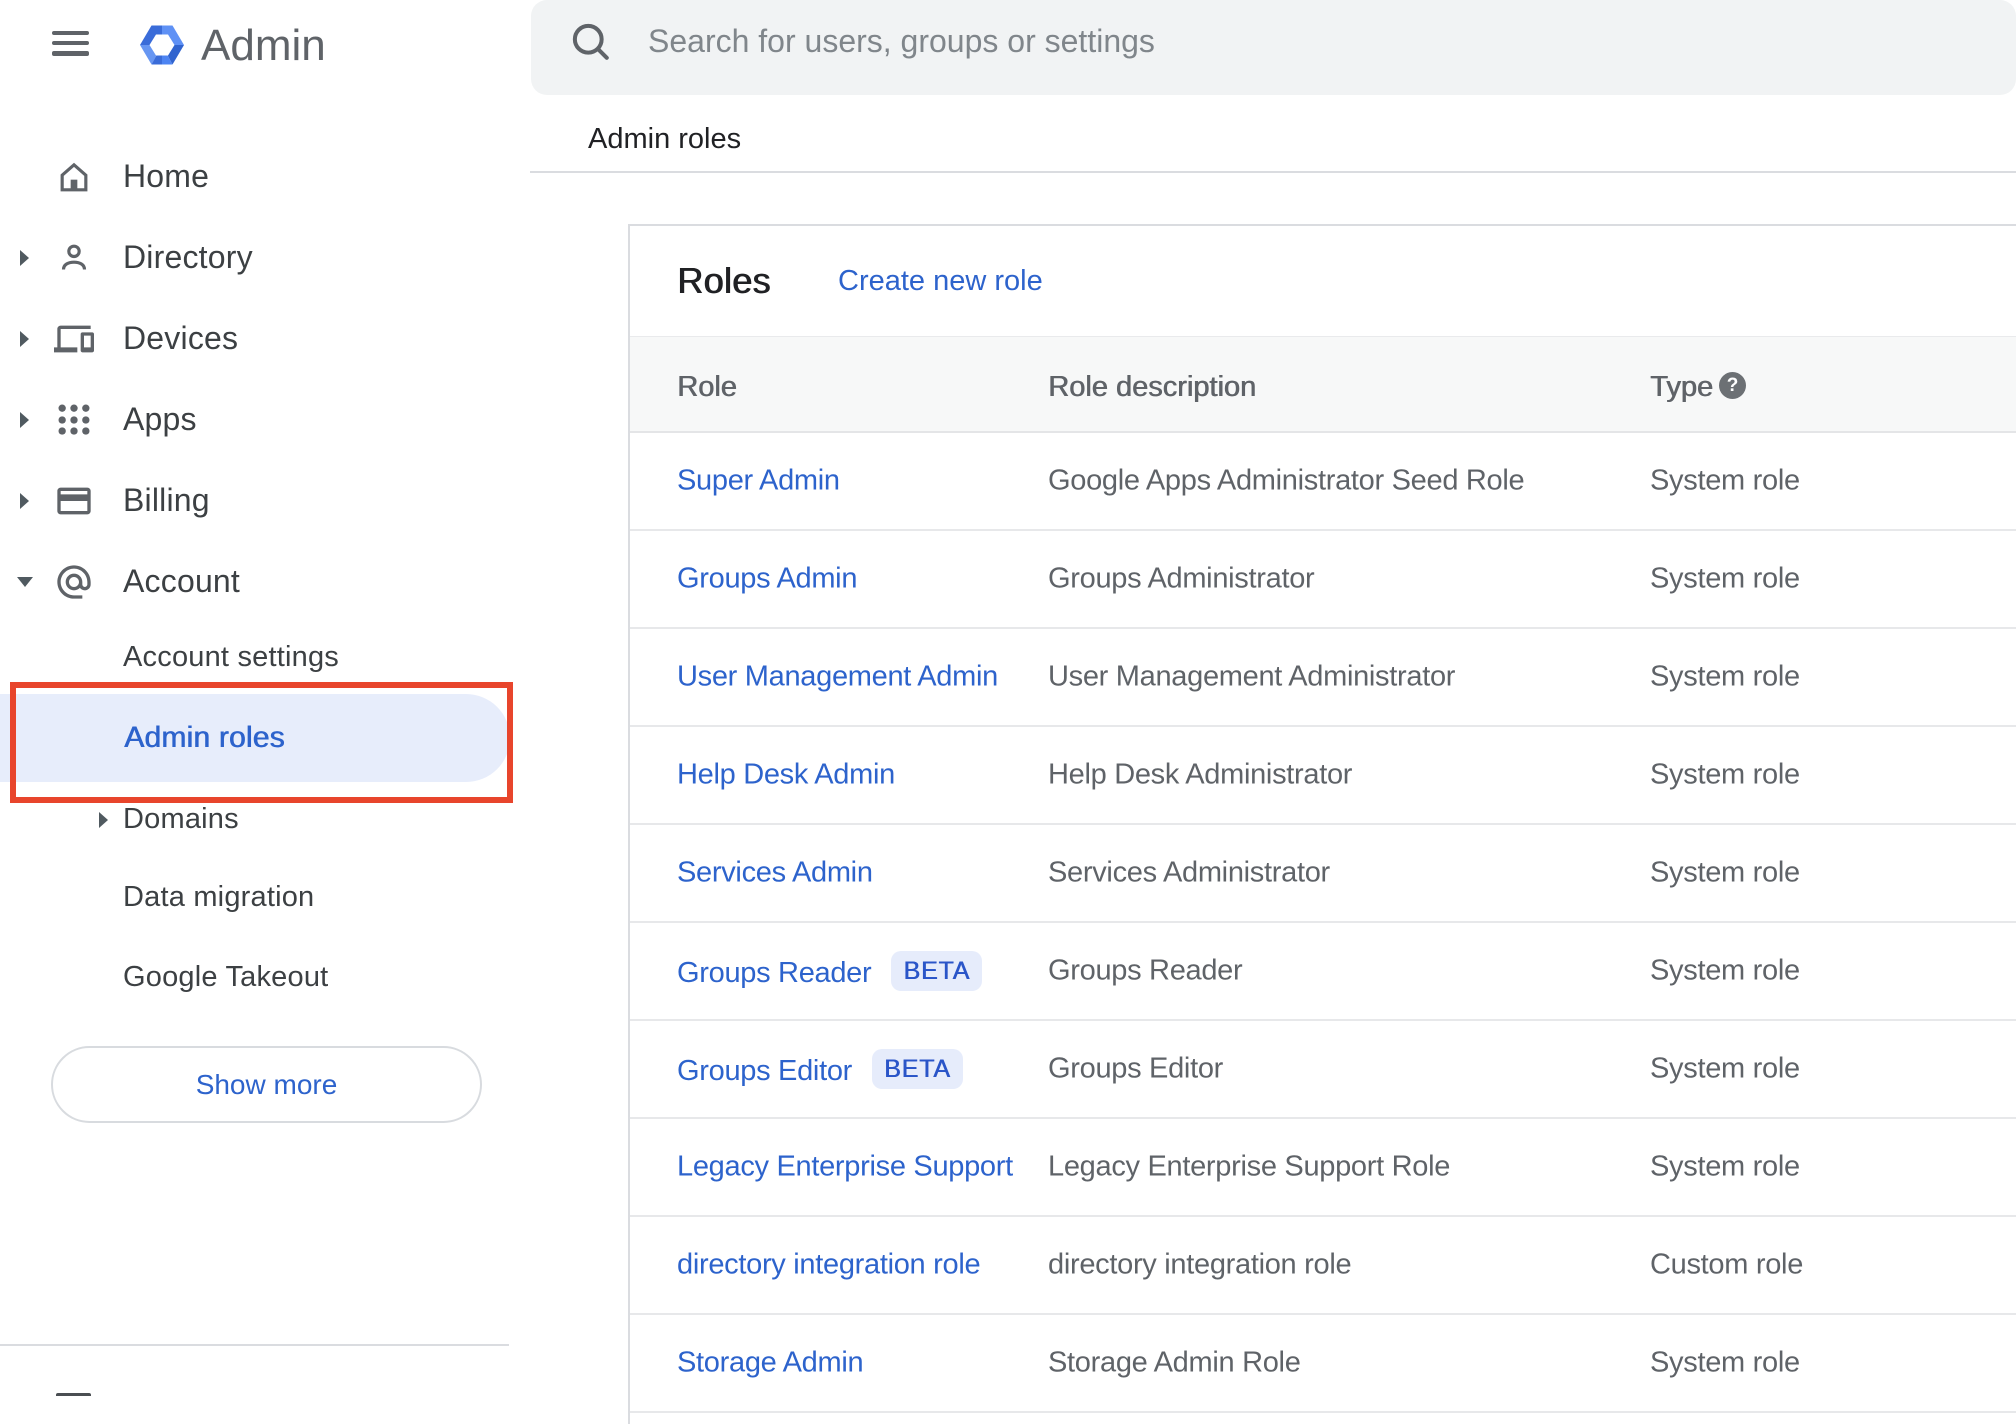 This screenshot has height=1424, width=2016. Describe the element at coordinates (1273, 172) in the screenshot. I see `title-divider` at that location.